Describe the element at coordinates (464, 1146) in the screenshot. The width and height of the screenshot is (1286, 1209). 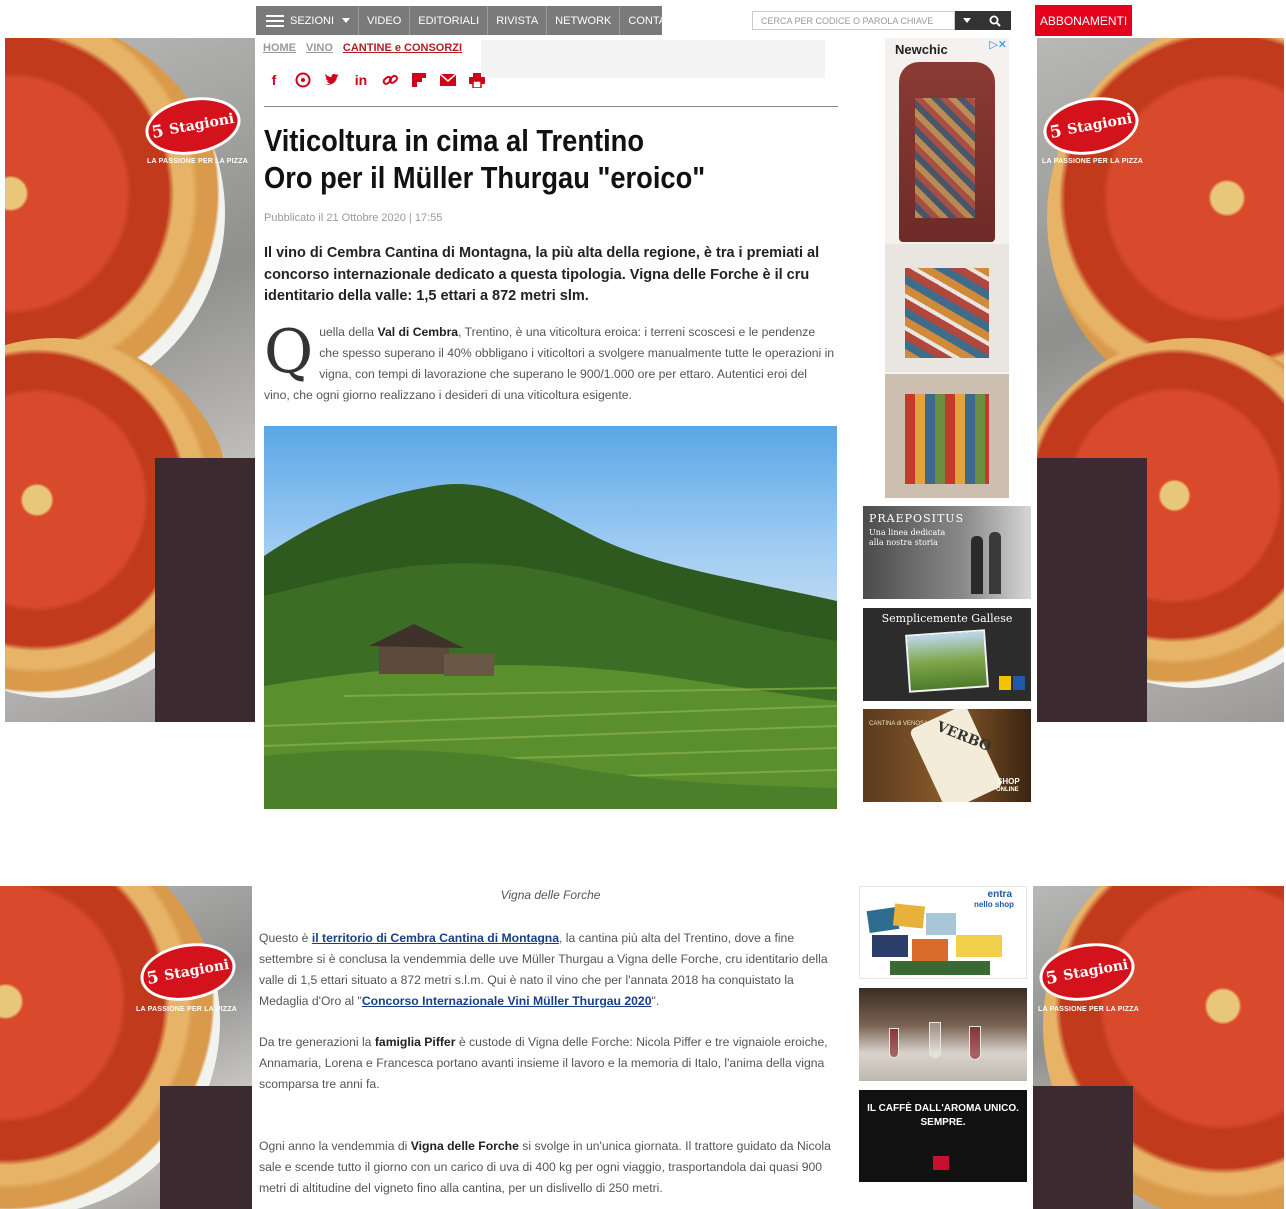
I see `vigna-delle-forche: Vigna delle Forche` at that location.